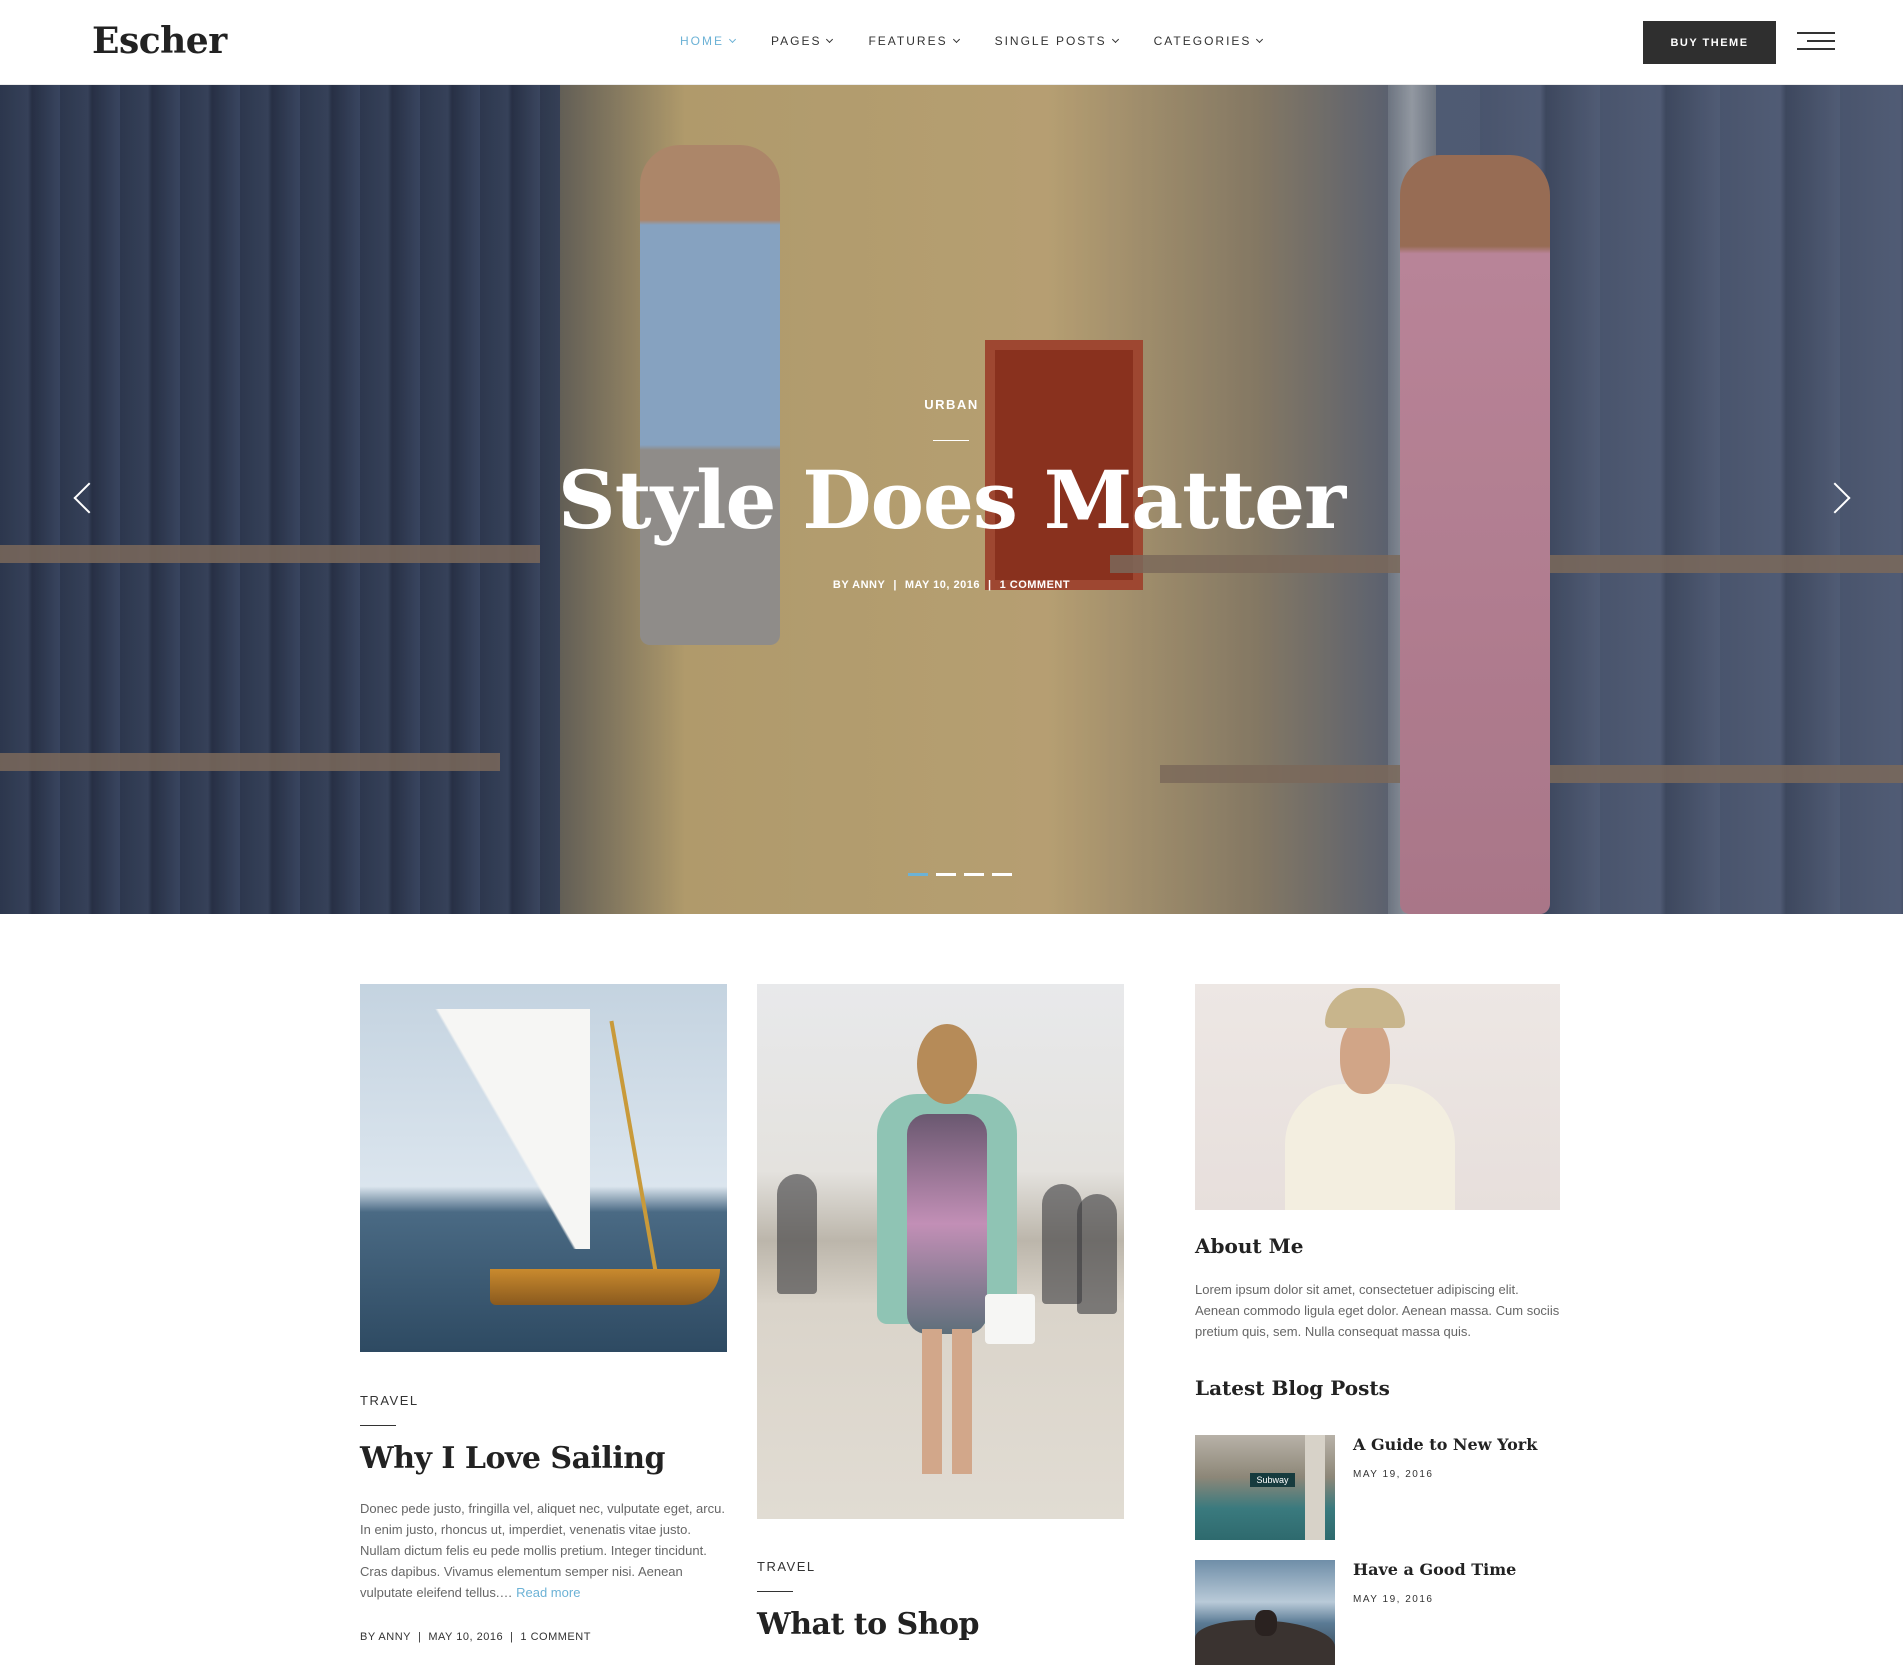  I want to click on thumbnail-sign-text: Subway, so click(1272, 1480).